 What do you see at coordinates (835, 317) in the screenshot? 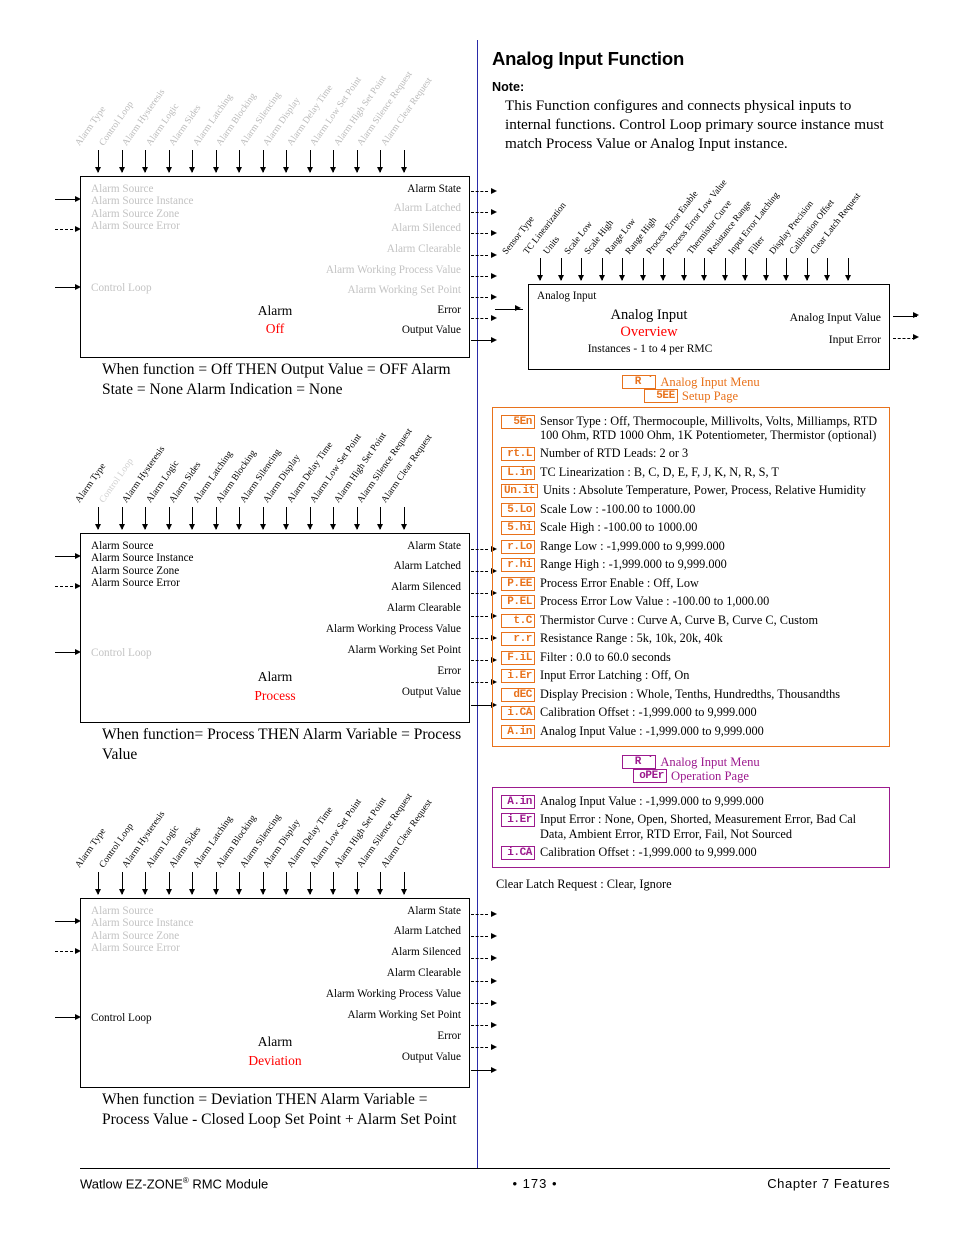
I see `output-analog-input-value: Analog Input Value` at bounding box center [835, 317].